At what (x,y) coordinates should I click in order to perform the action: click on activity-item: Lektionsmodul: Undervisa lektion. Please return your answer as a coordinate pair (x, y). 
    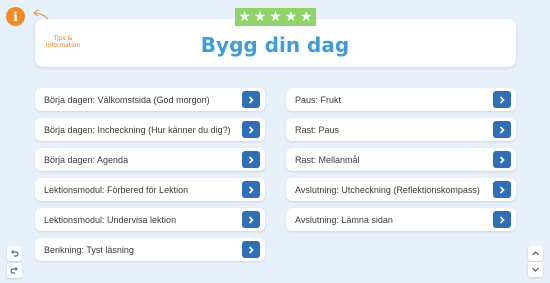
    Looking at the image, I should click on (150, 219).